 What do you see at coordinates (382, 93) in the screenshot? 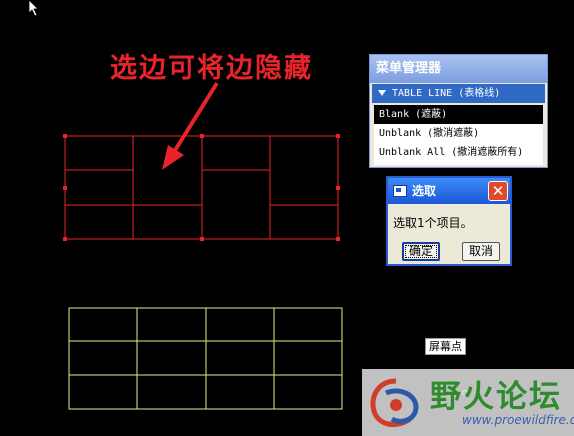
I see `collapse-triangle-icon` at bounding box center [382, 93].